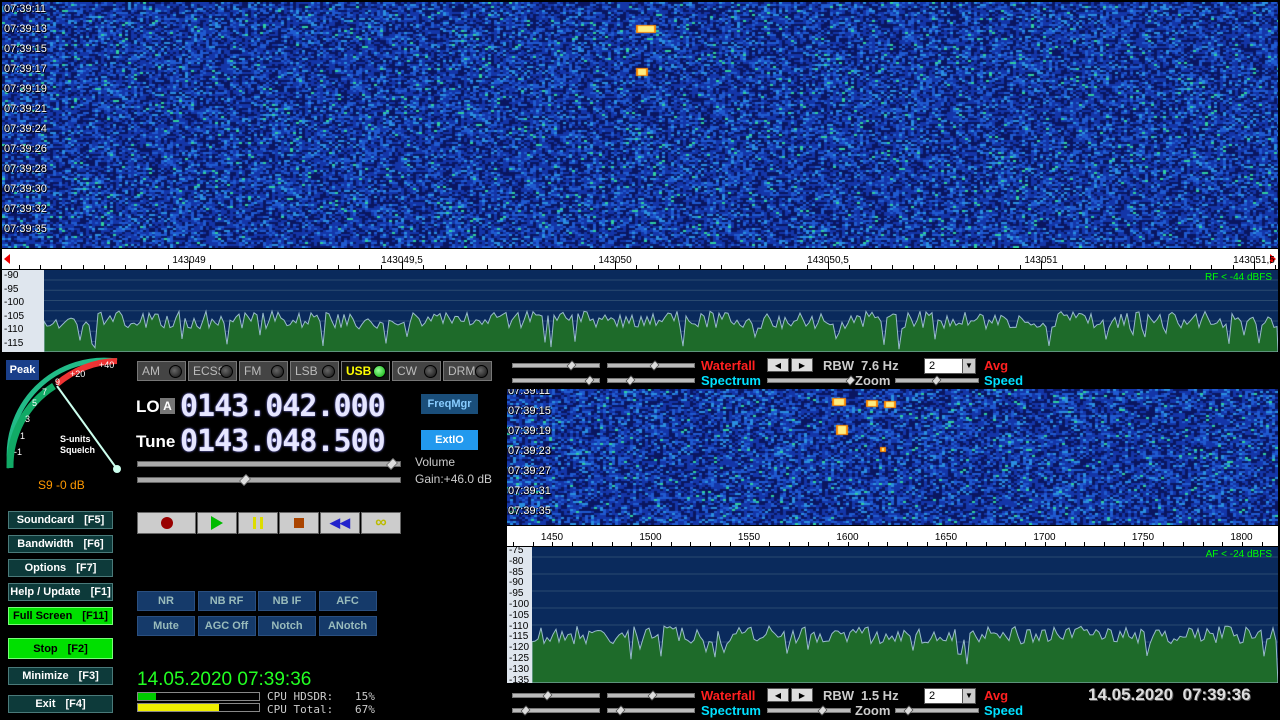 The width and height of the screenshot is (1280, 720). I want to click on tune-frequency: 0143.048.500, so click(283, 441).